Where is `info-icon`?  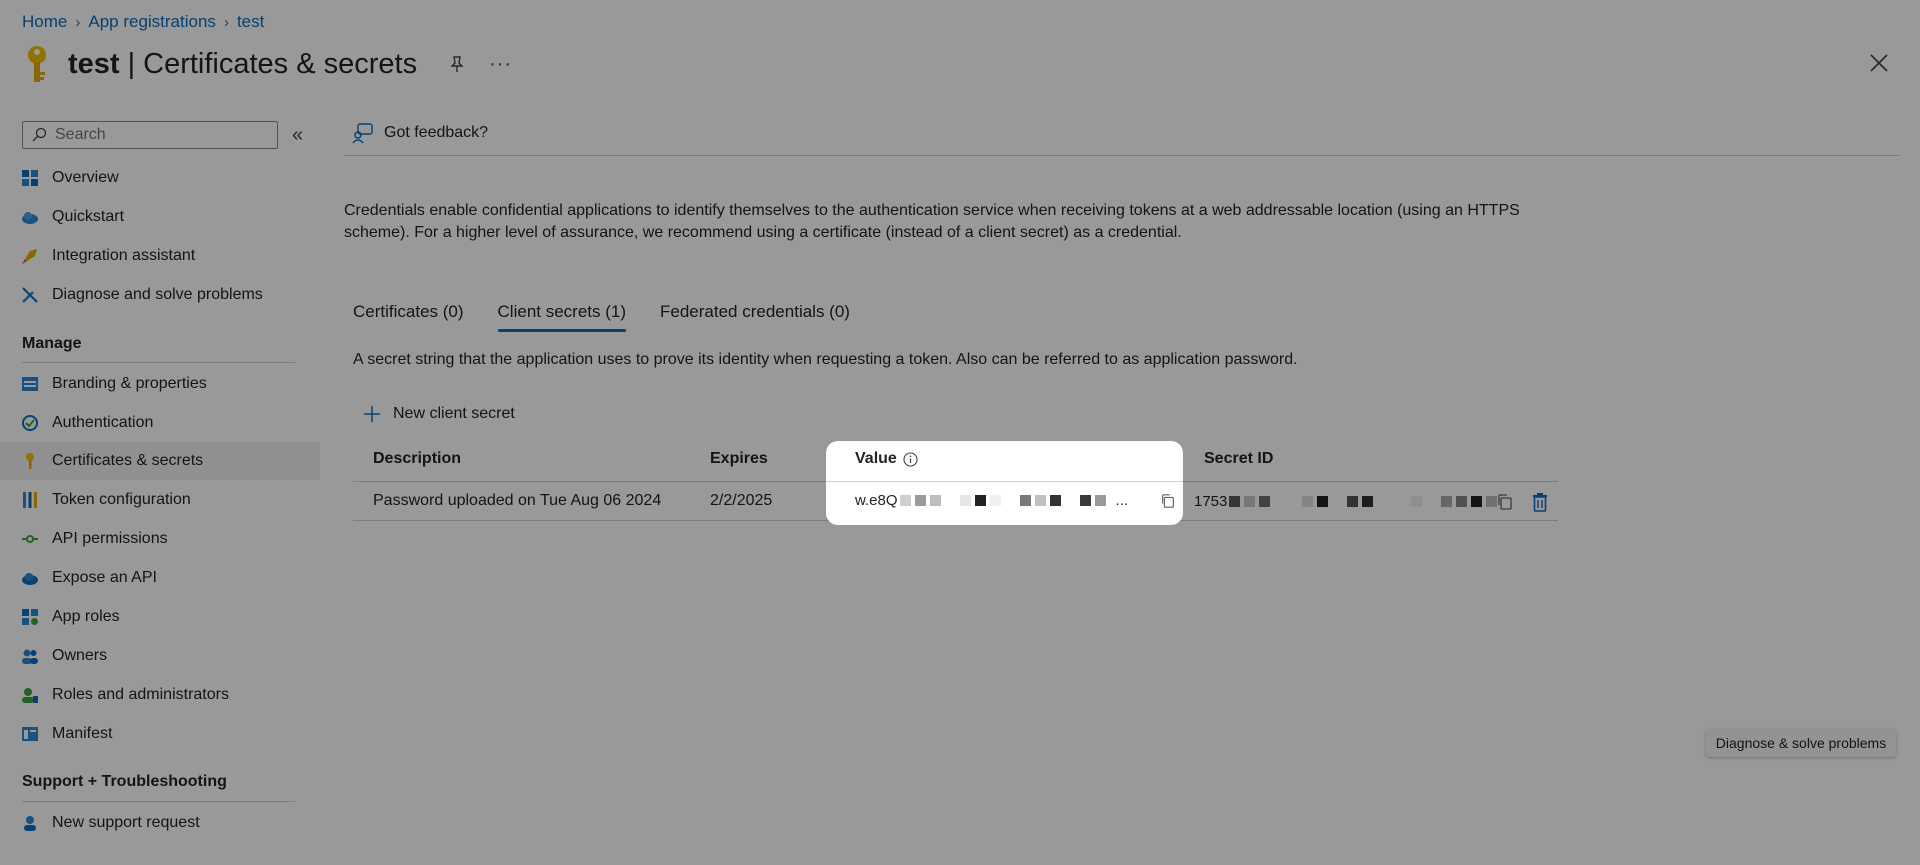 info-icon is located at coordinates (910, 459).